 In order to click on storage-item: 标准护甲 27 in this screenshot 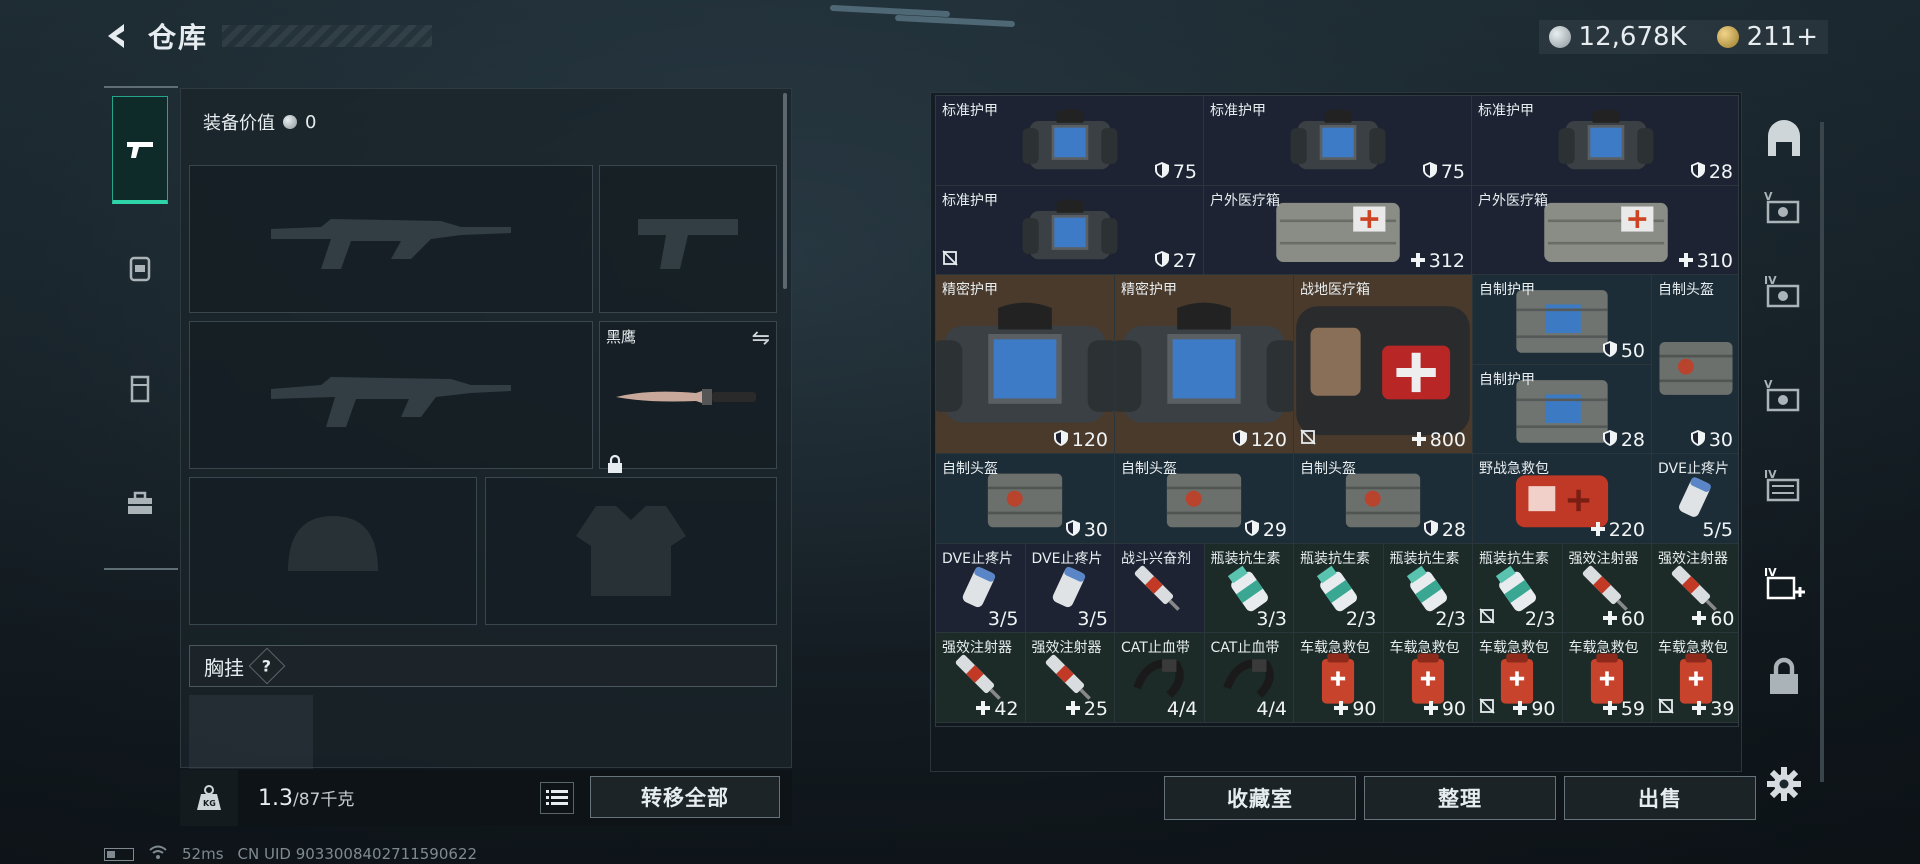, I will do `click(1070, 230)`.